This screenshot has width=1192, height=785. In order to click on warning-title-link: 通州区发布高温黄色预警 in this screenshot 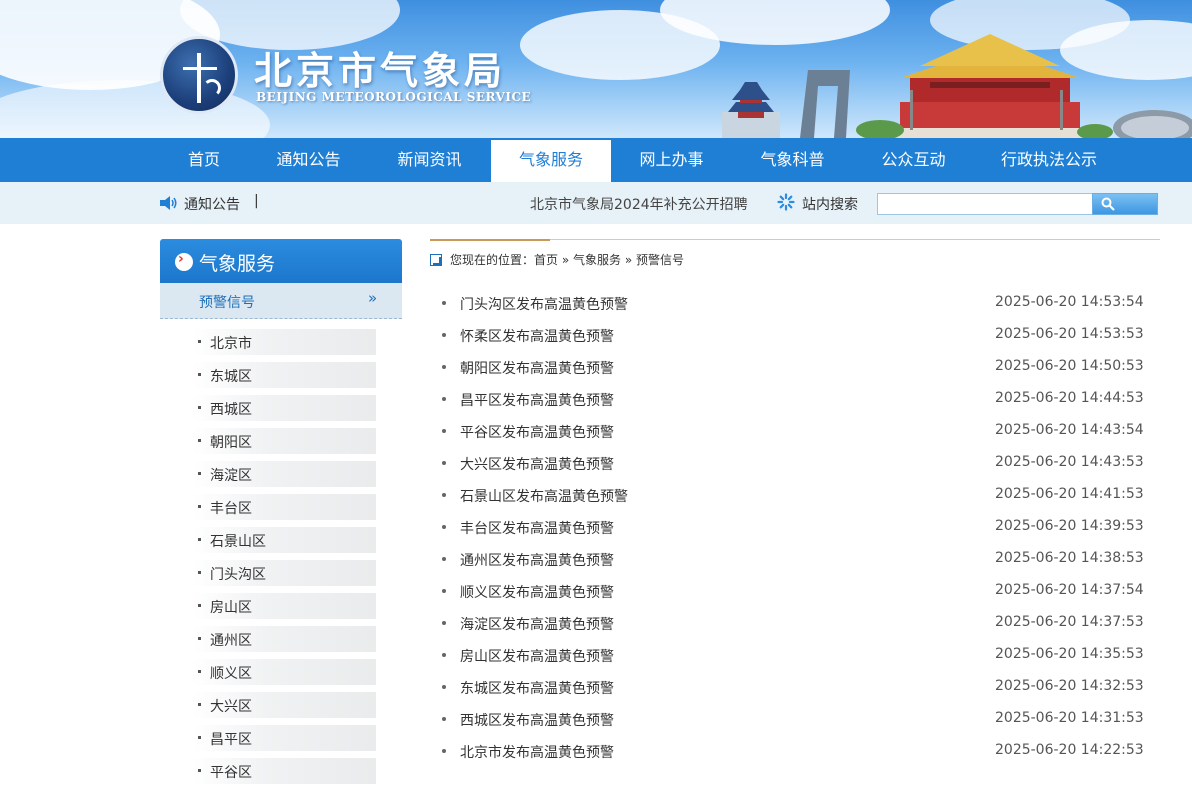, I will do `click(537, 560)`.